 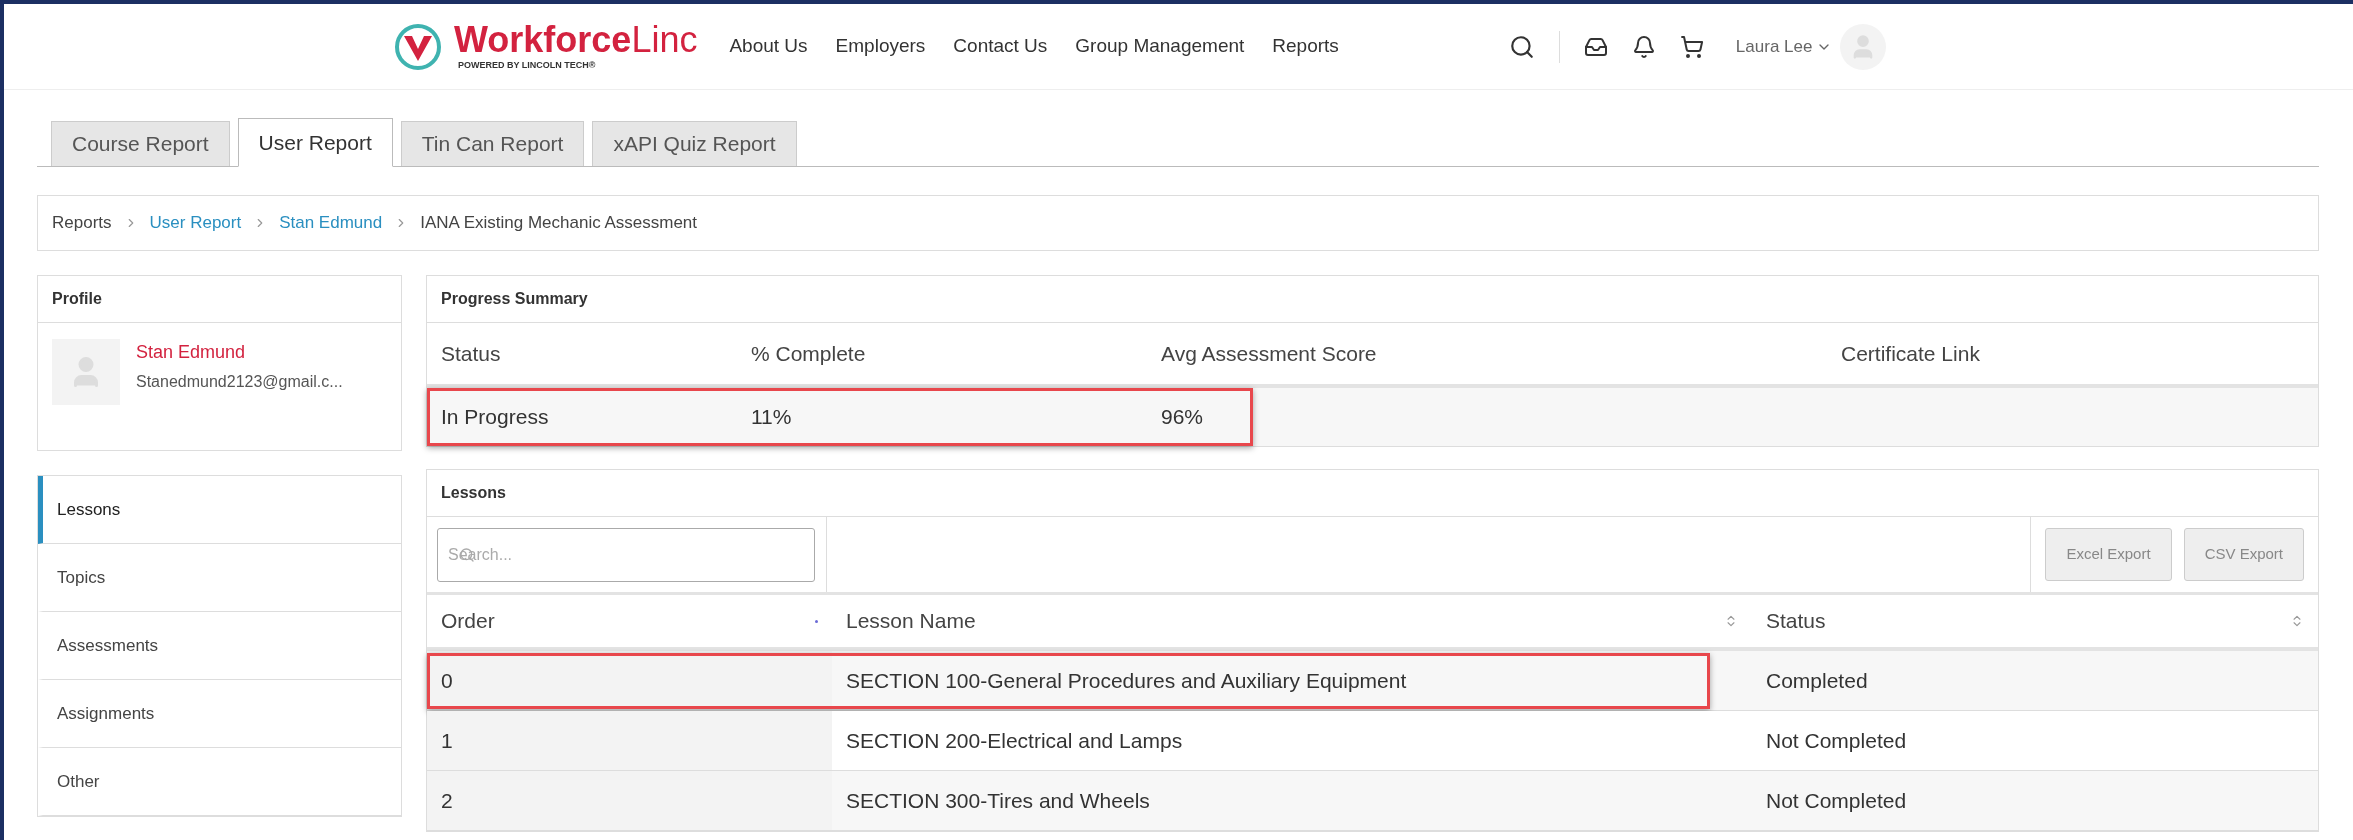 I want to click on report-tab: Course Report, so click(x=140, y=143).